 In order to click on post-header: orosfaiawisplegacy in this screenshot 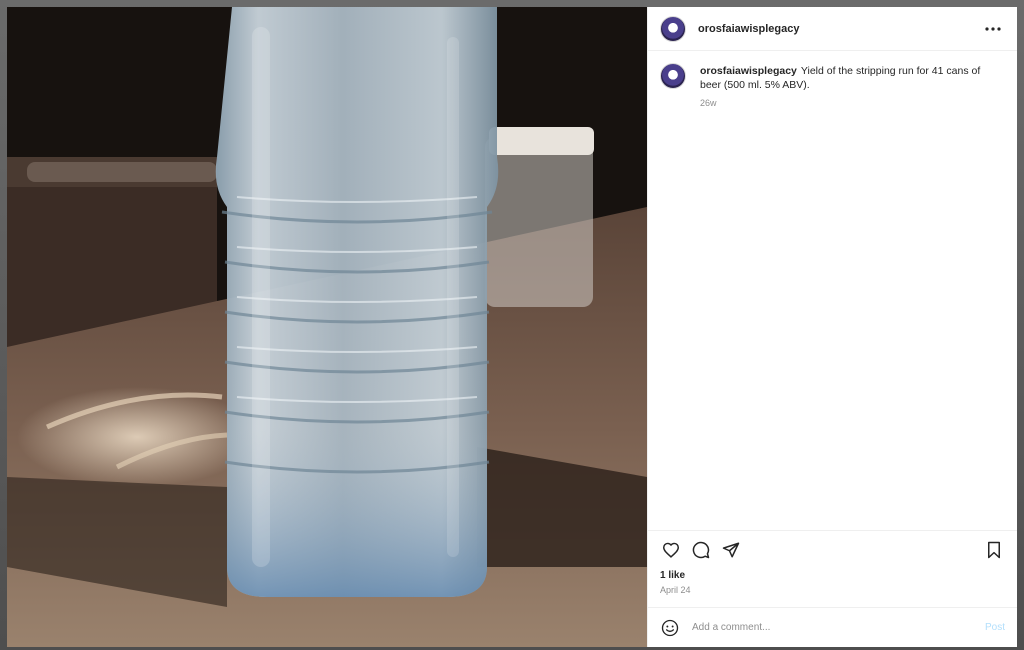, I will do `click(832, 29)`.